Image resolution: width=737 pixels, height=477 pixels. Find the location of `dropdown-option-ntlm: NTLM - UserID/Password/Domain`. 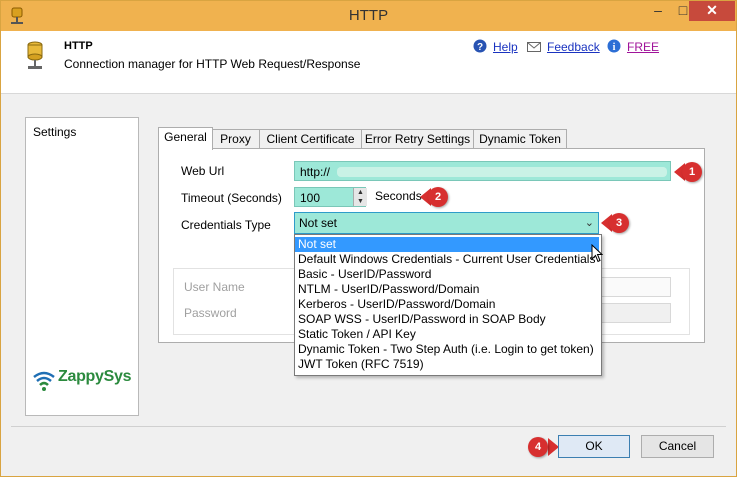

dropdown-option-ntlm: NTLM - UserID/Password/Domain is located at coordinates (447, 289).